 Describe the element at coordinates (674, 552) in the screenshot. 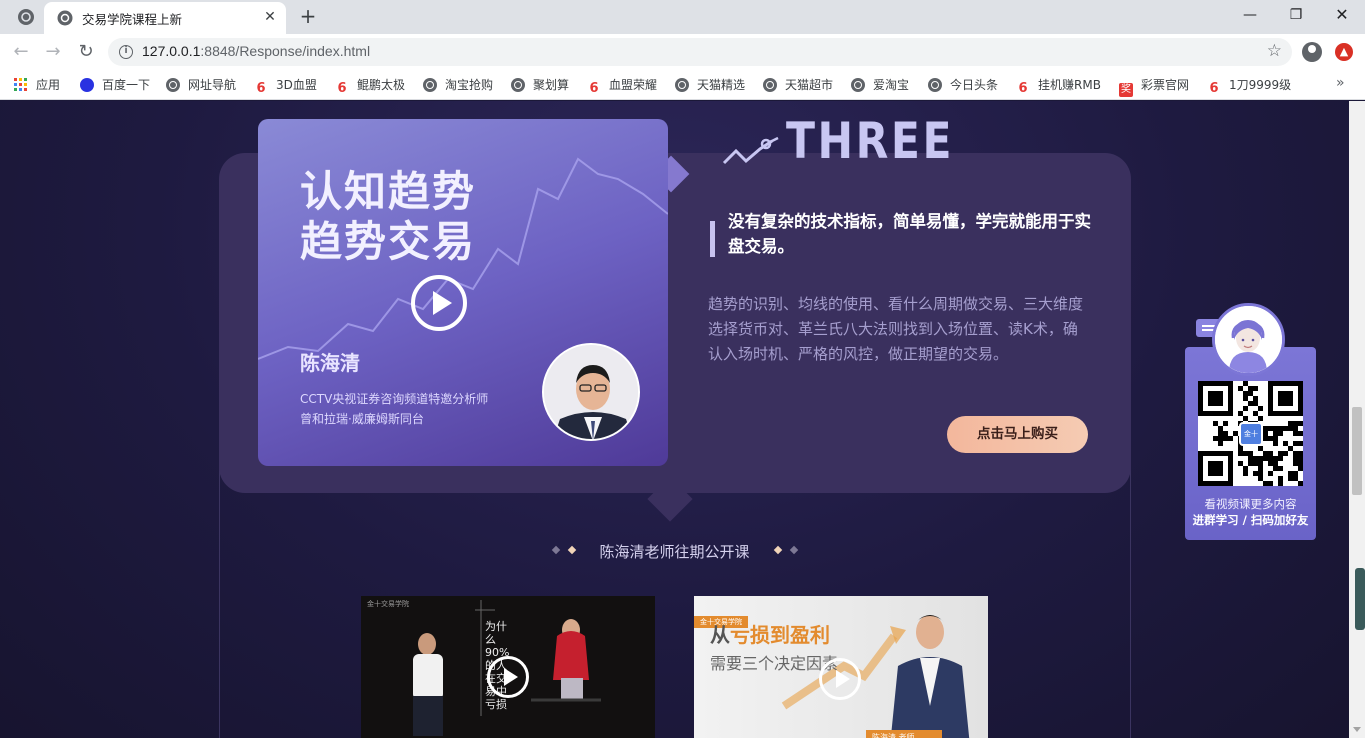

I see `past-courses-title: 陈海清老师往期公开课` at that location.